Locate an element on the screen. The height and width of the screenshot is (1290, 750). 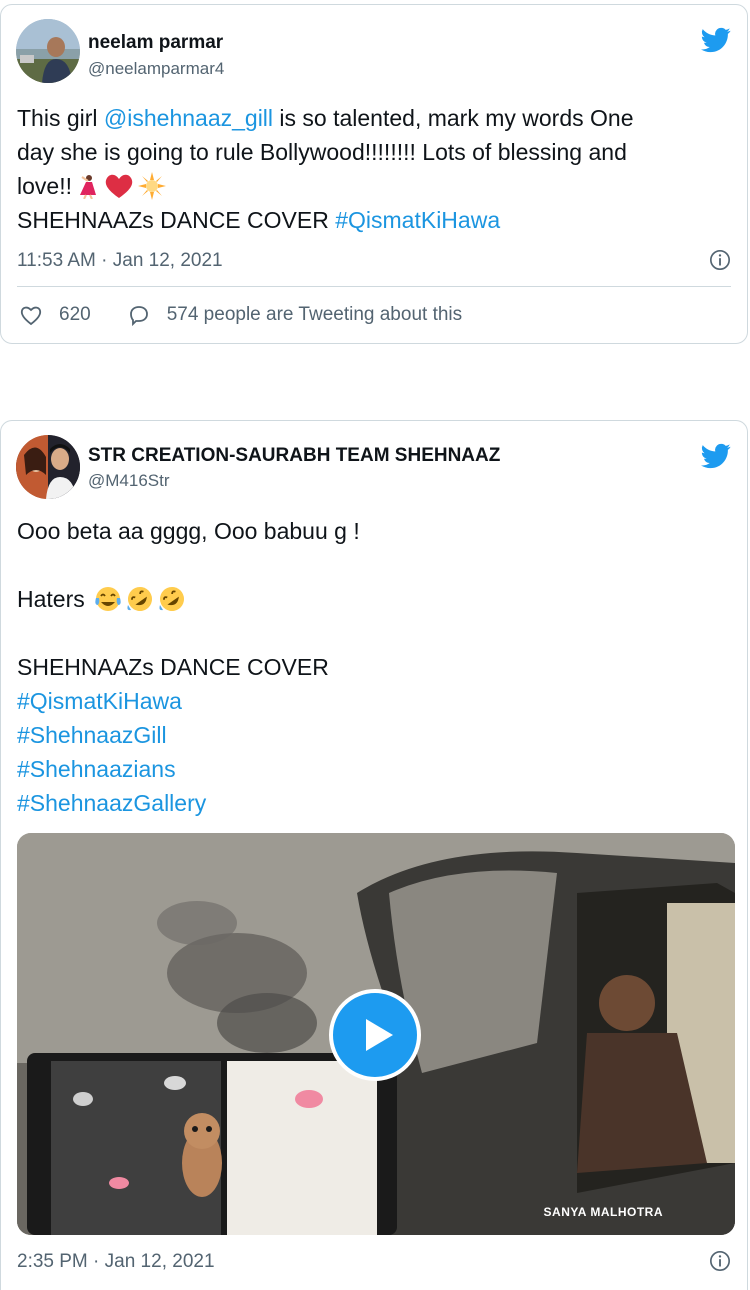
text-segment: This girl is located at coordinates (60, 118).